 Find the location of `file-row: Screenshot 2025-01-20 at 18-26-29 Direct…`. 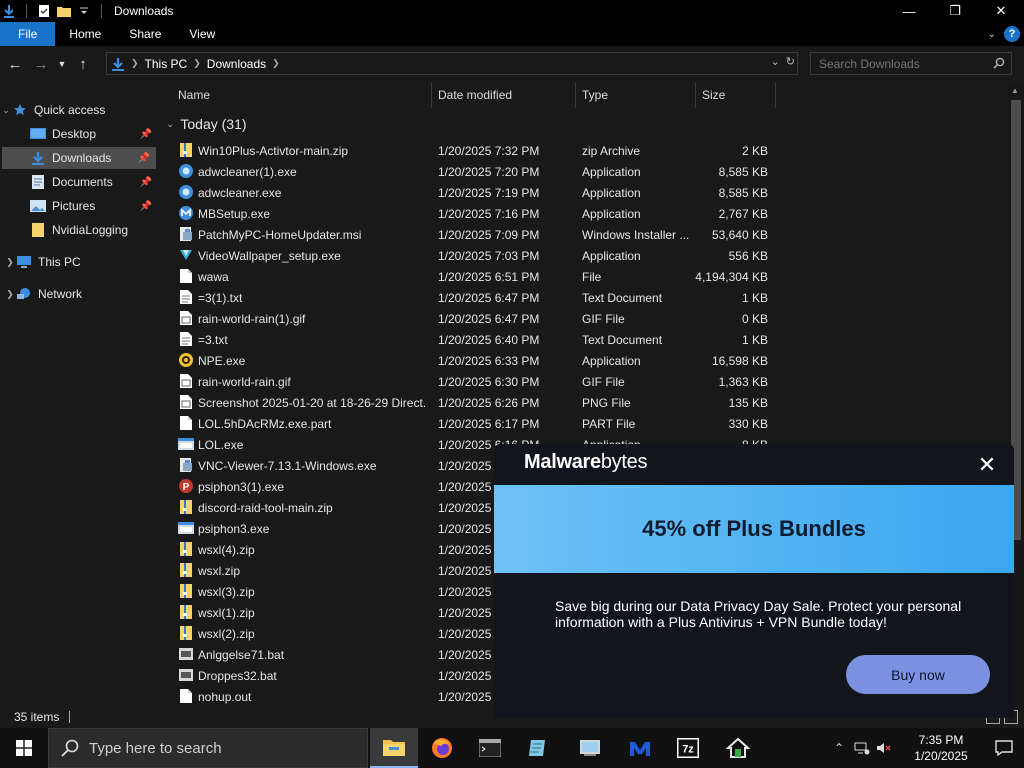

file-row: Screenshot 2025-01-20 at 18-26-29 Direct… is located at coordinates (583, 402).